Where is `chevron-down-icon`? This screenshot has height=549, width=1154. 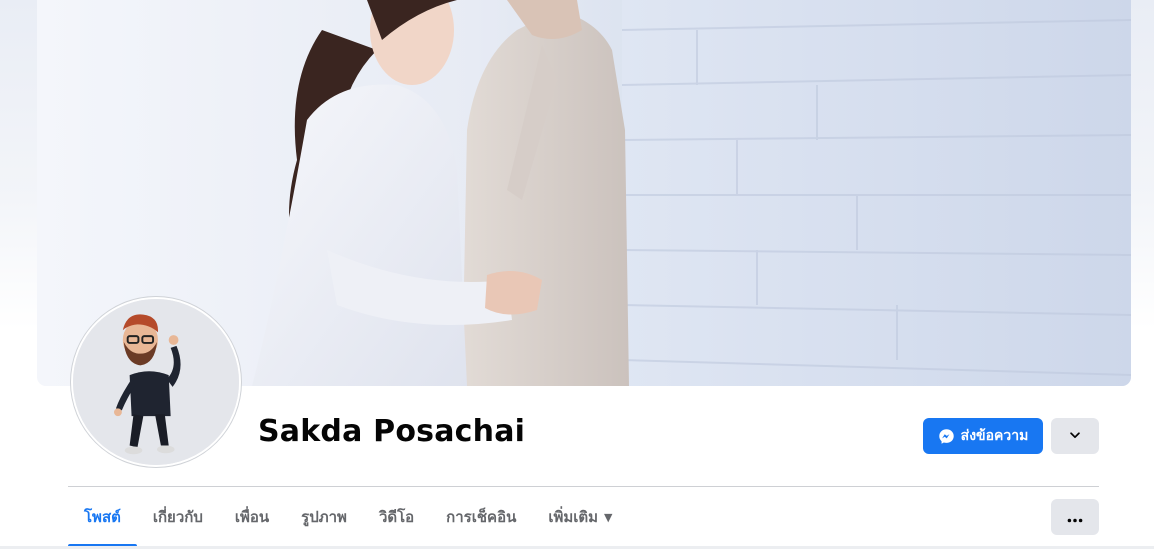
chevron-down-icon is located at coordinates (1075, 436).